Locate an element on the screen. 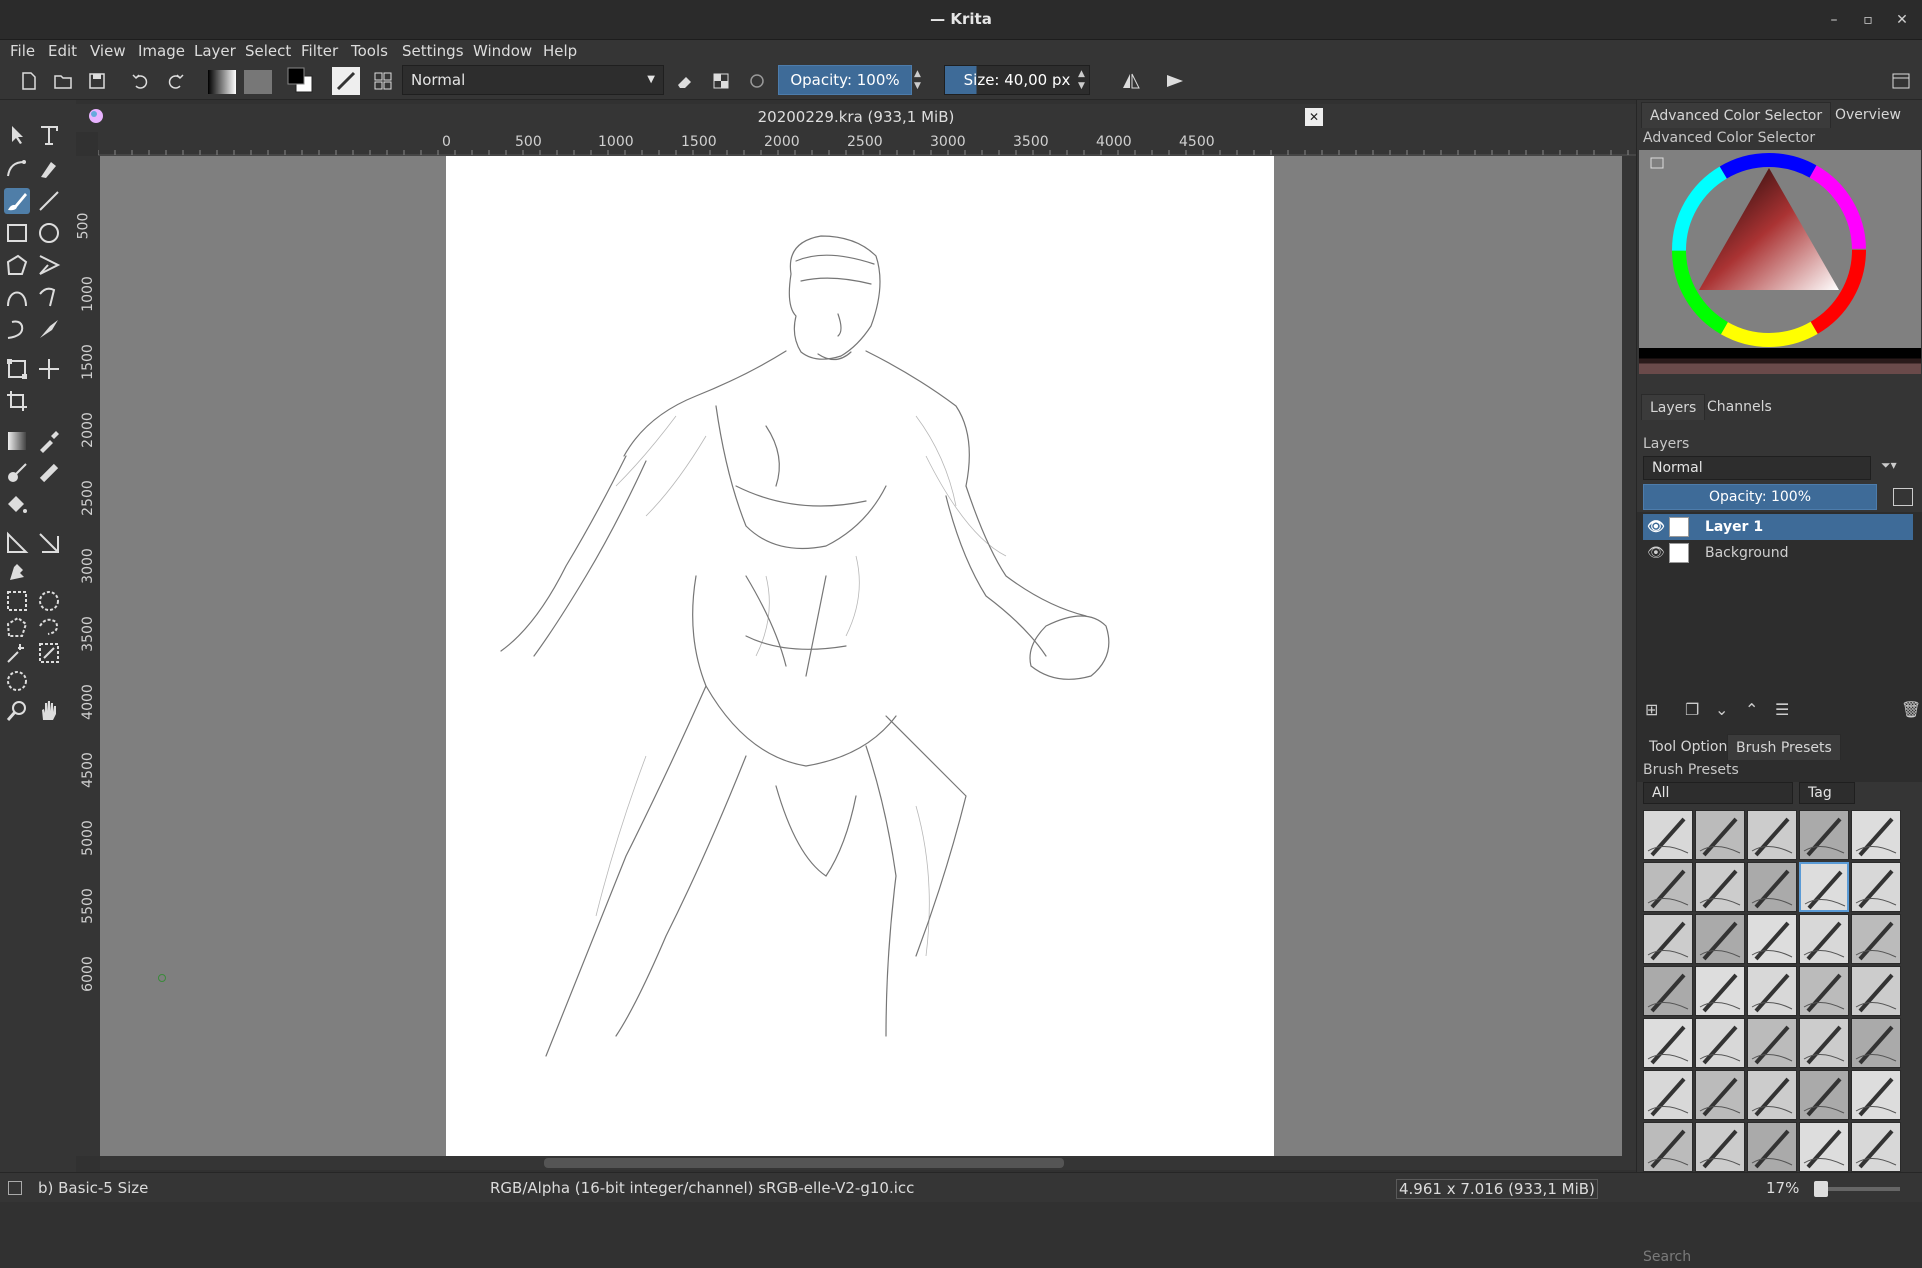 The width and height of the screenshot is (1922, 1268). add-layer-icon: ⊞ is located at coordinates (1651, 709).